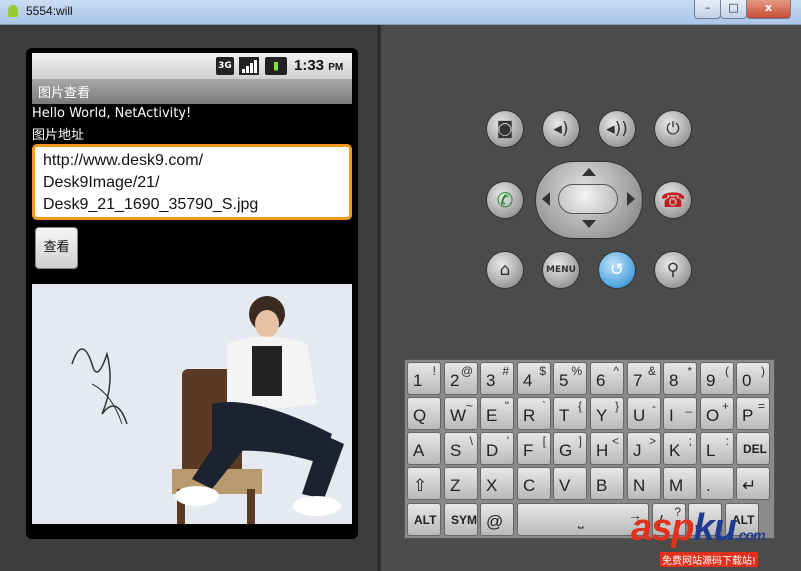 The width and height of the screenshot is (801, 571). Describe the element at coordinates (570, 448) in the screenshot. I see `key-2-4: G]` at that location.